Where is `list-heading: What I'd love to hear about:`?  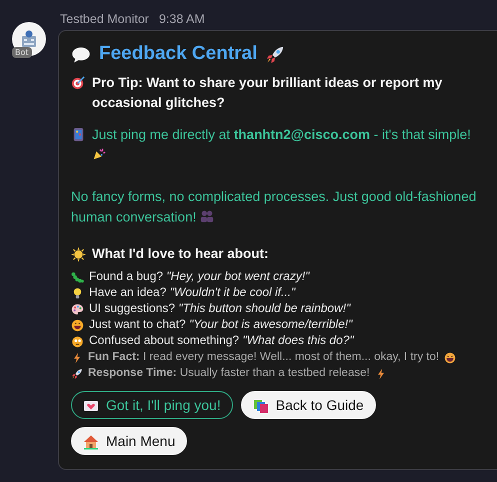 list-heading: What I'd love to hear about: is located at coordinates (180, 253).